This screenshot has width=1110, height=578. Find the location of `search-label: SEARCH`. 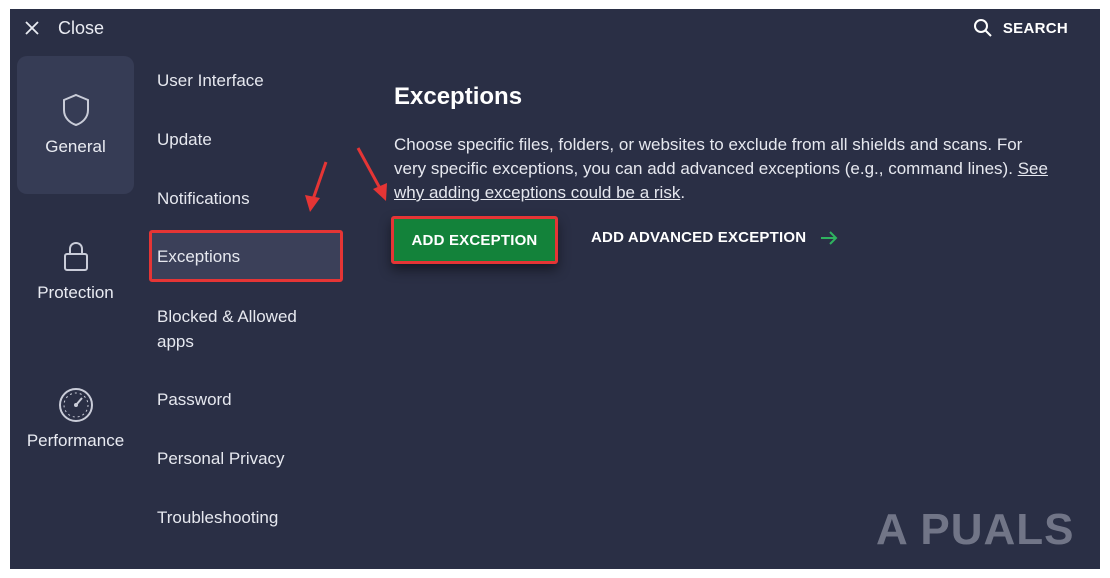

search-label: SEARCH is located at coordinates (1035, 28).